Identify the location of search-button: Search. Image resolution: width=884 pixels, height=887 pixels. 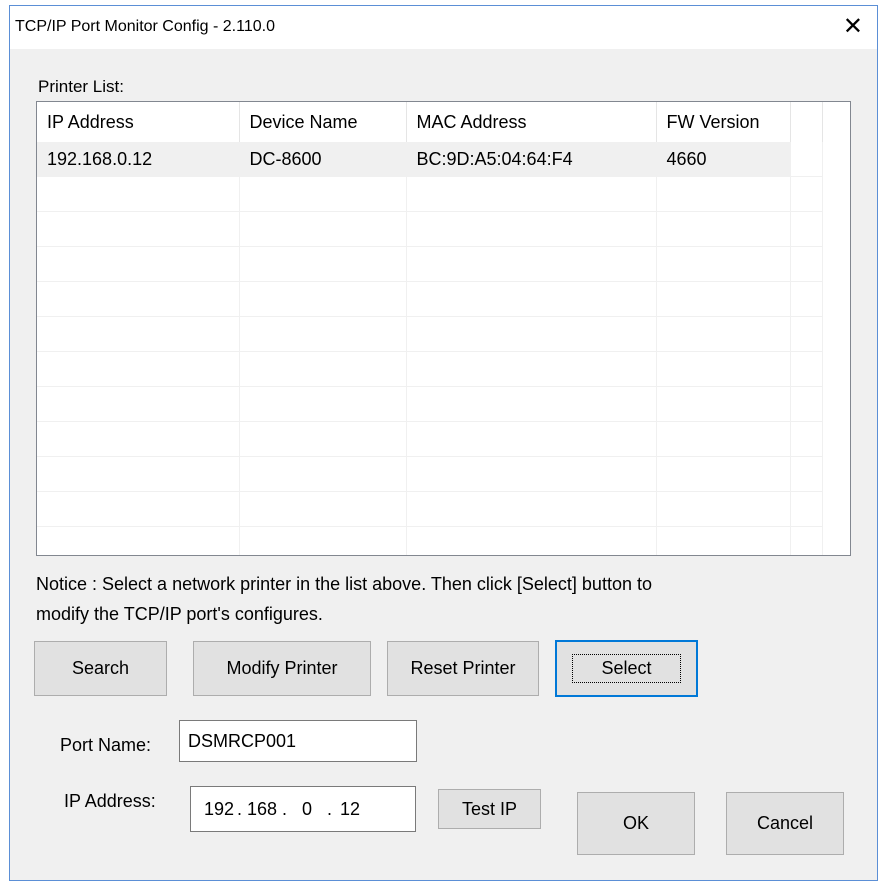
(100, 668).